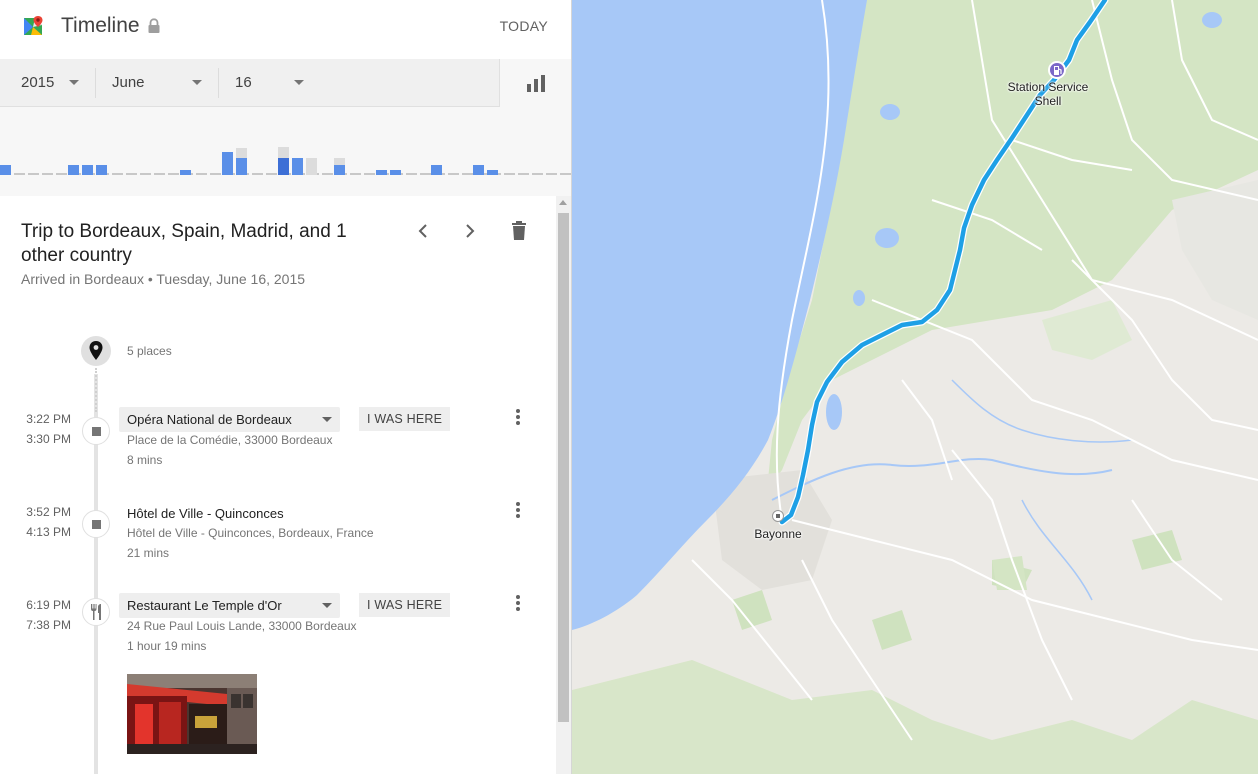 The image size is (1258, 774). What do you see at coordinates (778, 534) in the screenshot?
I see `city-label: Bayonne` at bounding box center [778, 534].